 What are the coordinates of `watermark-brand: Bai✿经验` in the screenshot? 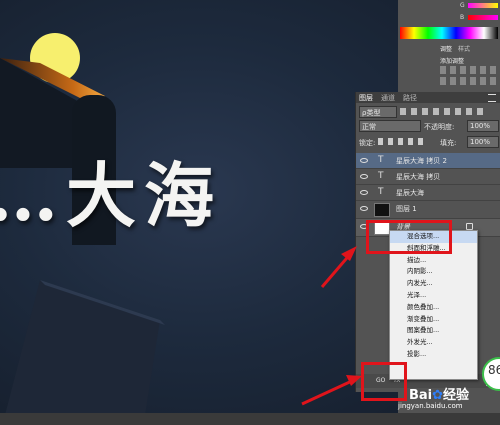 It's located at (439, 393).